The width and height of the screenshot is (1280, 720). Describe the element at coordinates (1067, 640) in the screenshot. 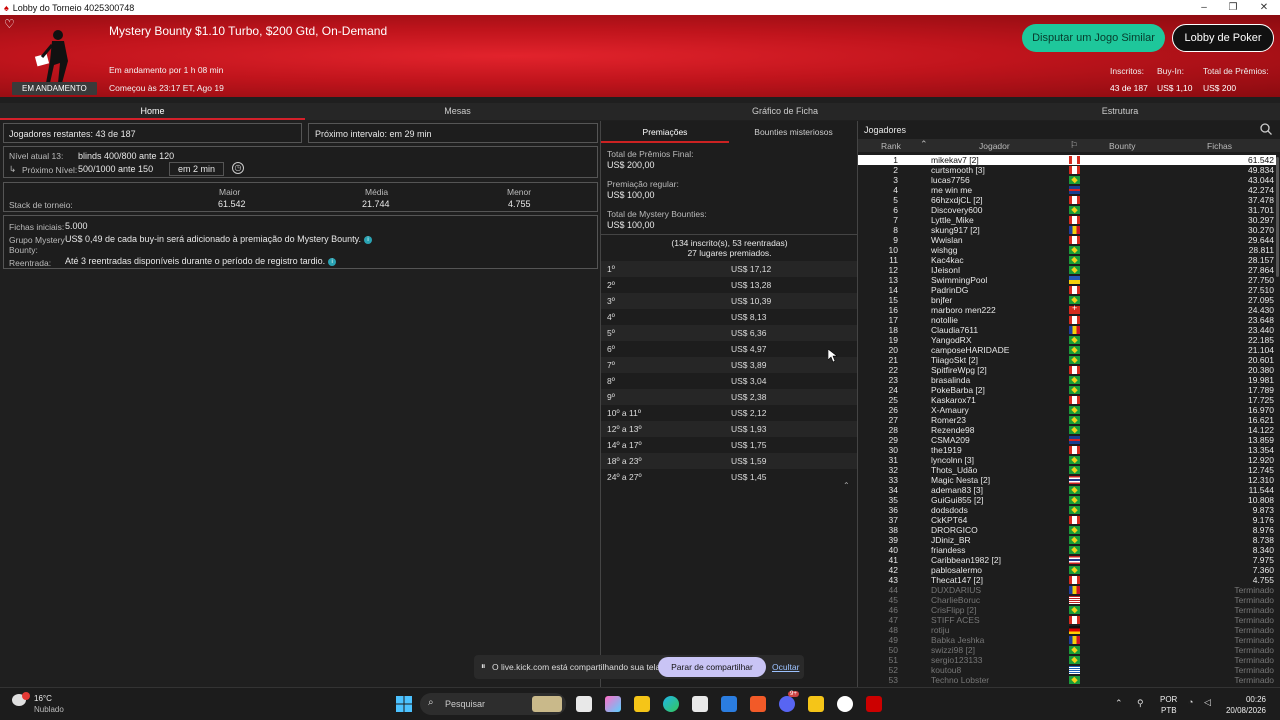

I see `player-row: 49 Babka Jeshka Terminado` at that location.